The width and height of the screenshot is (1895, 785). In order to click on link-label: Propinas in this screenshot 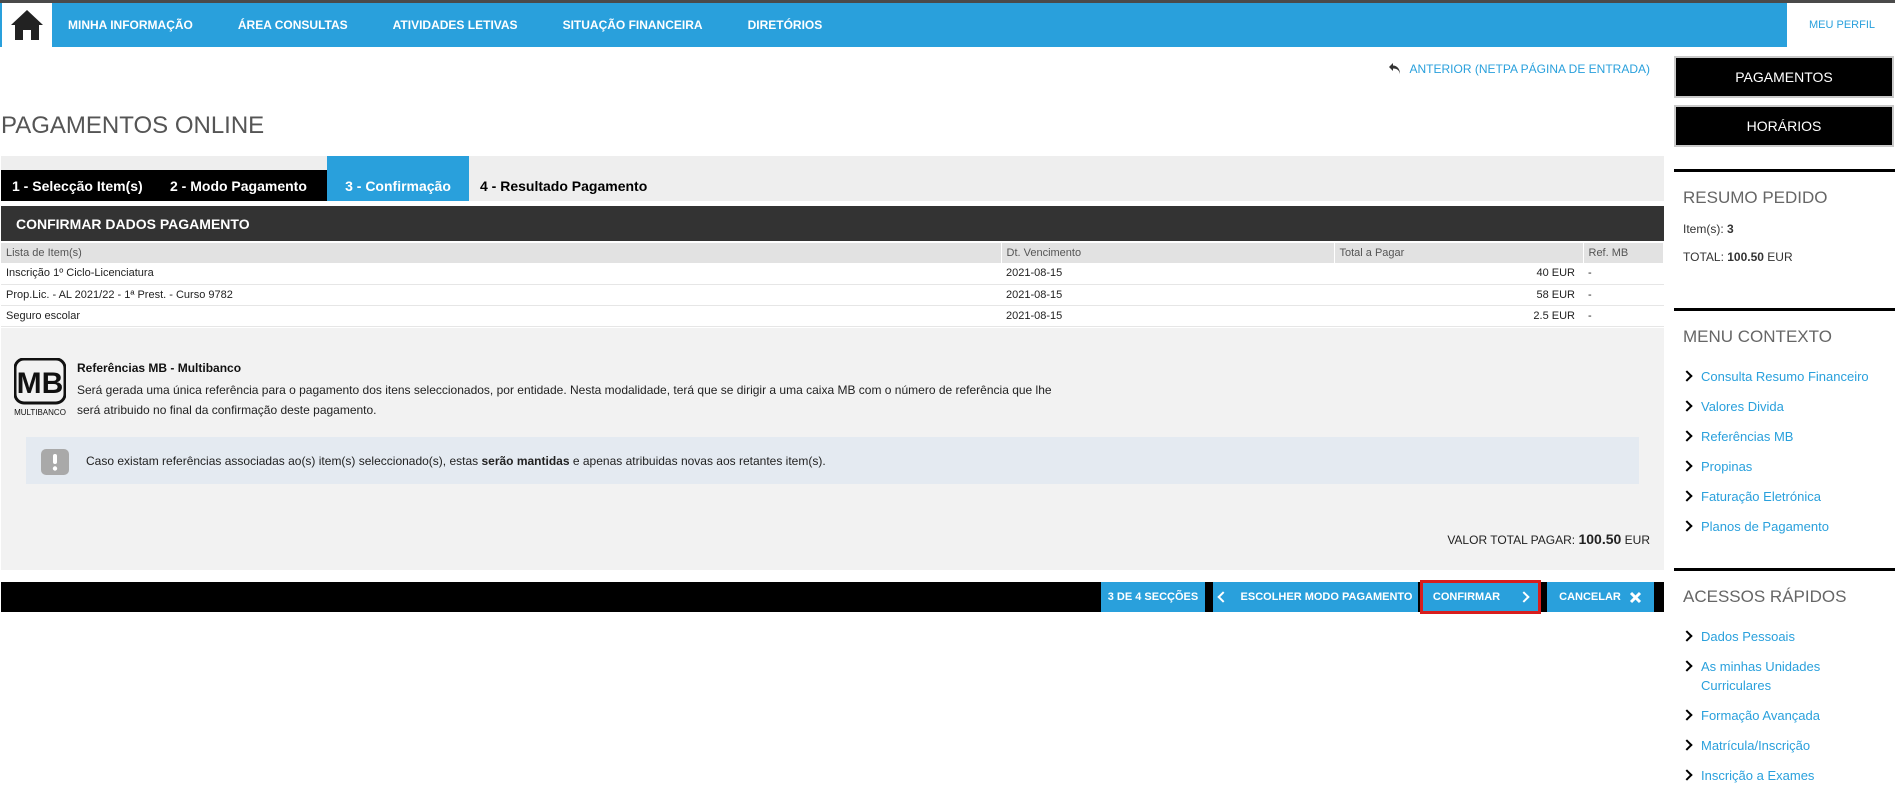, I will do `click(1727, 466)`.